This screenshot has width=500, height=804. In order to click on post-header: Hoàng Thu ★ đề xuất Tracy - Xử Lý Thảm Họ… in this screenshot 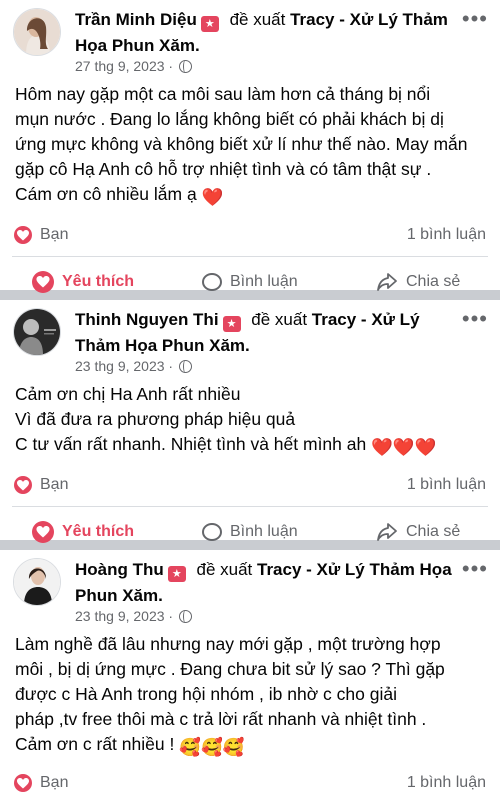, I will do `click(250, 591)`.